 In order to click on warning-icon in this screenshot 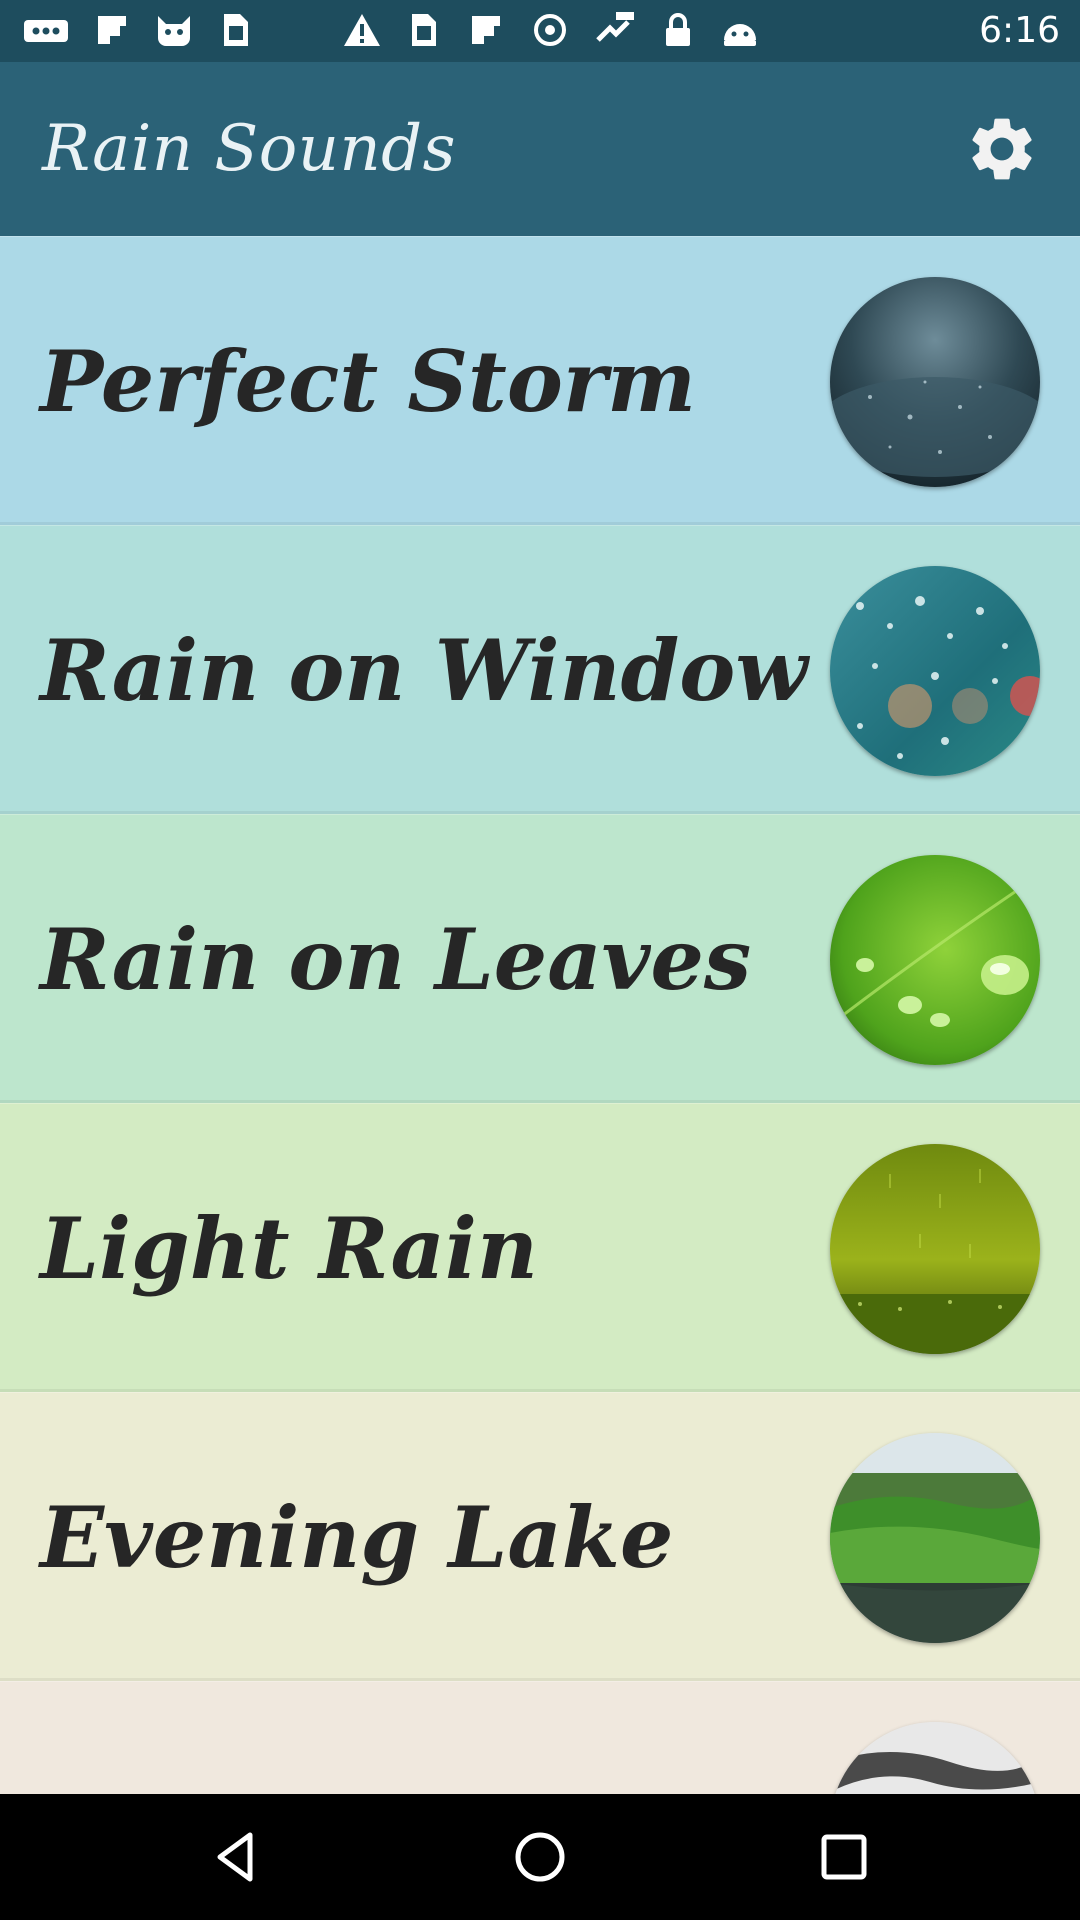, I will do `click(362, 30)`.